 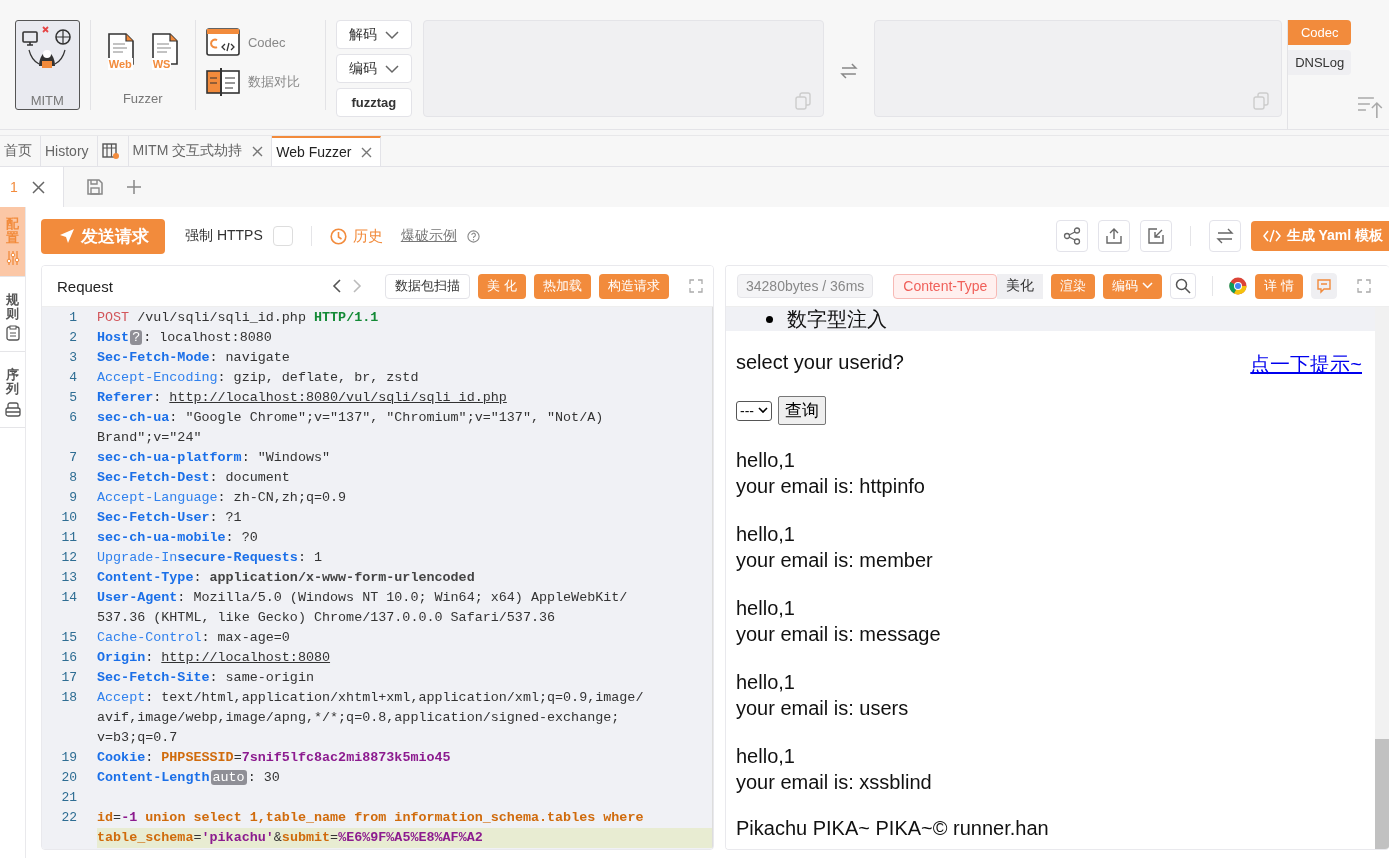 What do you see at coordinates (238, 317) in the screenshot?
I see `code-line: POST /vul/sqli/sqli_id.php HTTP/1.1` at bounding box center [238, 317].